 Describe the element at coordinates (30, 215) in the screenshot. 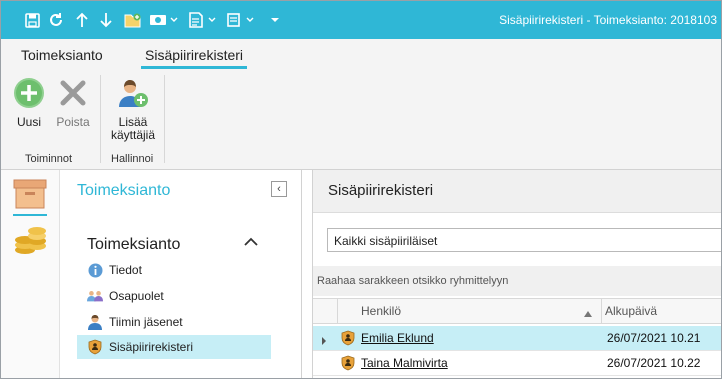

I see `active-module-indicator` at that location.